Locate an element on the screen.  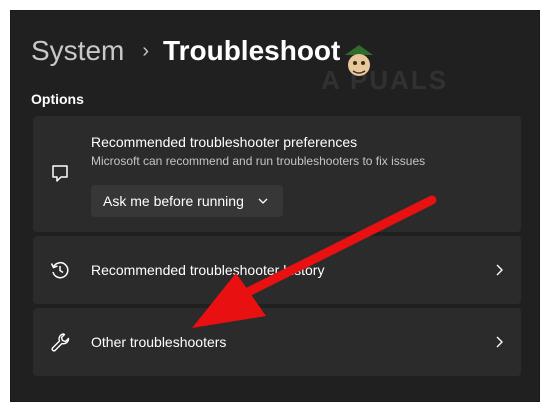
troubleshooter-history-card: Recommended troubleshooter history is located at coordinates (277, 270).